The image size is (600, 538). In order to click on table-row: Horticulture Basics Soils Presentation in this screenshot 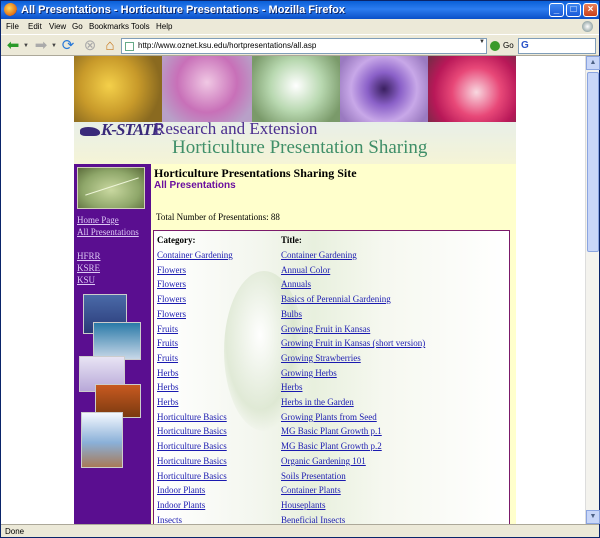, I will do `click(331, 477)`.